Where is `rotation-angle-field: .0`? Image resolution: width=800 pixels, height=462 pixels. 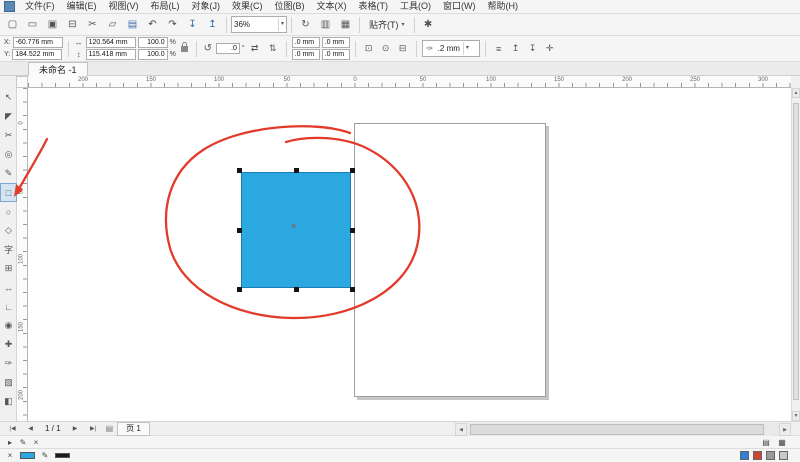 rotation-angle-field: .0 is located at coordinates (227, 48).